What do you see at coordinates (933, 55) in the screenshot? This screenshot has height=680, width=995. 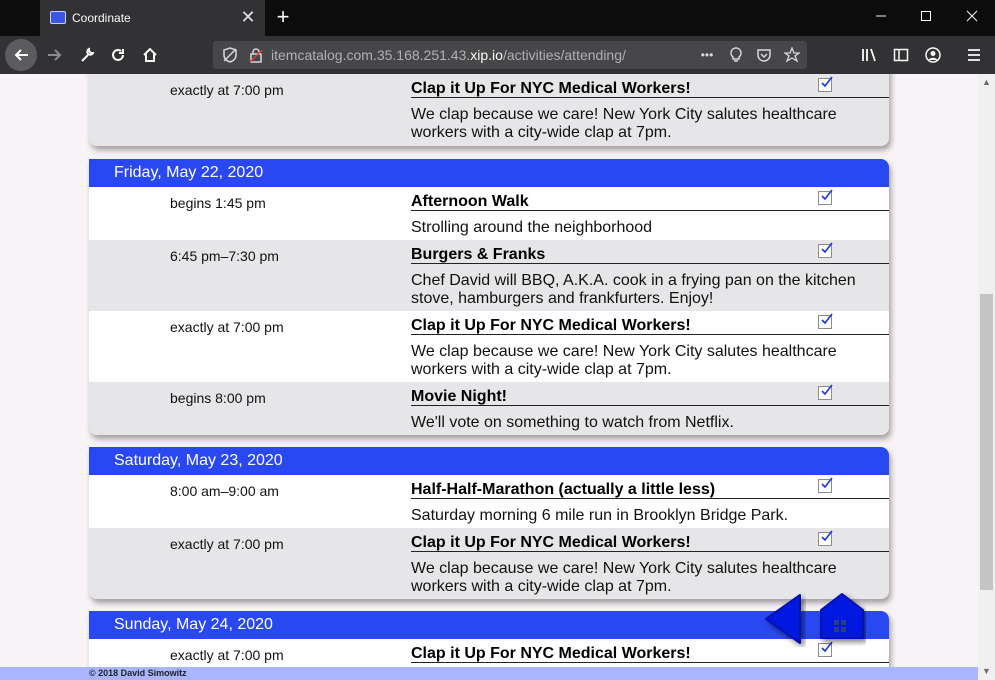 I see `account-icon` at bounding box center [933, 55].